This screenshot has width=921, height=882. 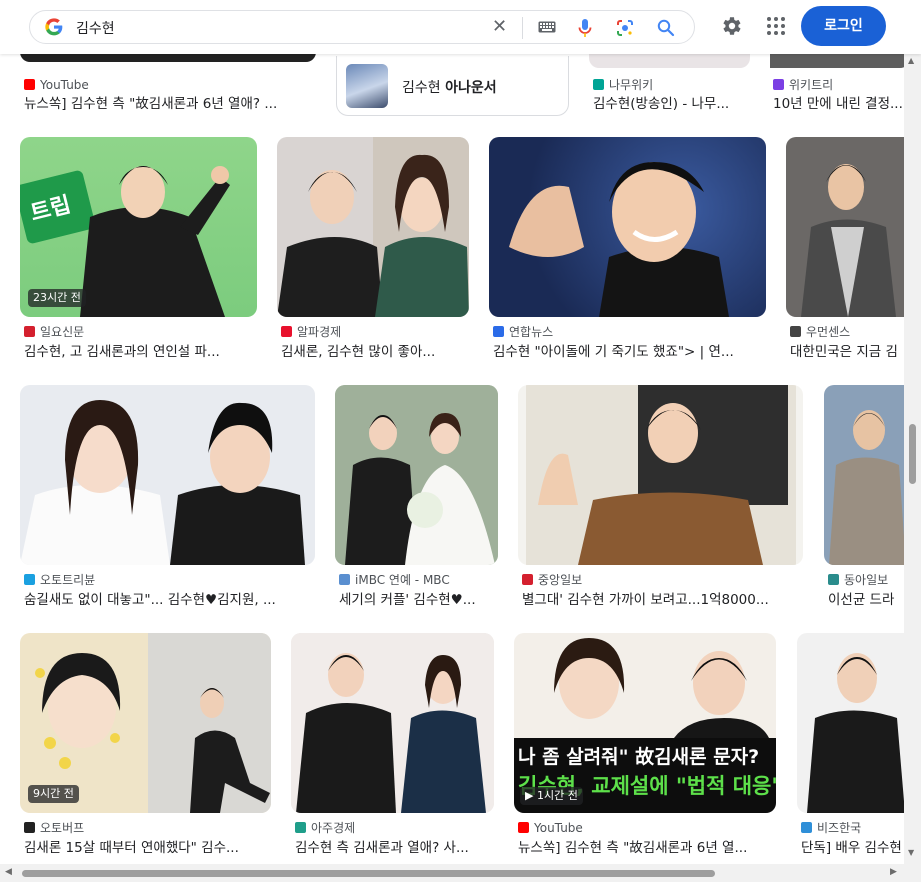 I want to click on related-search-card: 김수현 아나운서, so click(x=452, y=86).